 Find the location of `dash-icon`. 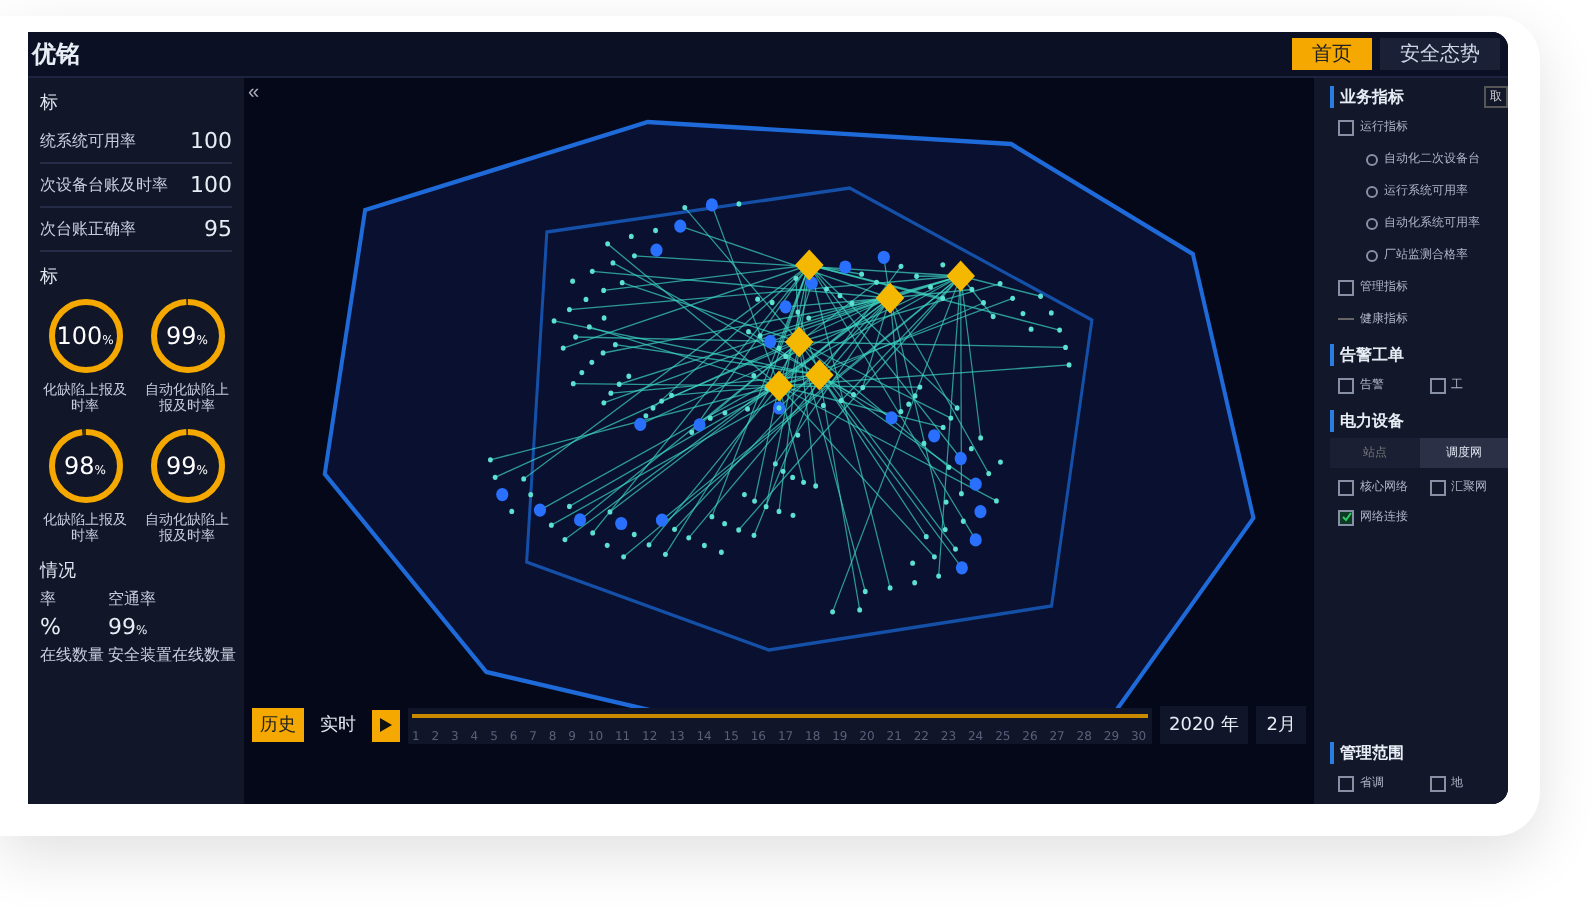

dash-icon is located at coordinates (1346, 319).